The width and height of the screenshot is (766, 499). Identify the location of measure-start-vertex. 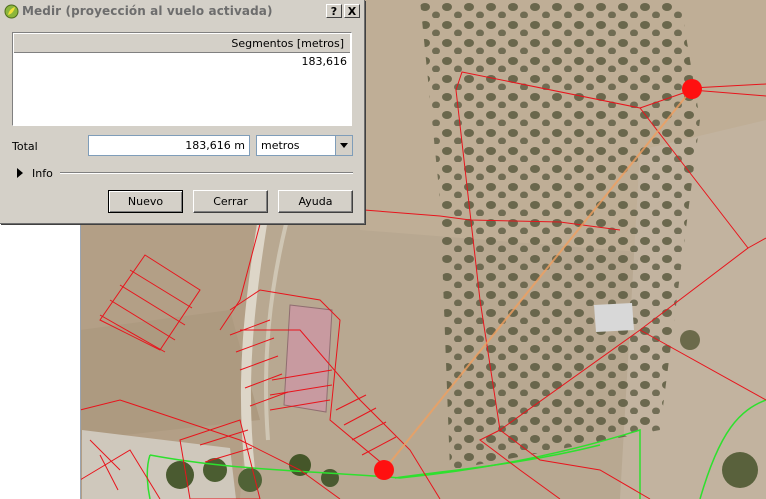
(384, 470).